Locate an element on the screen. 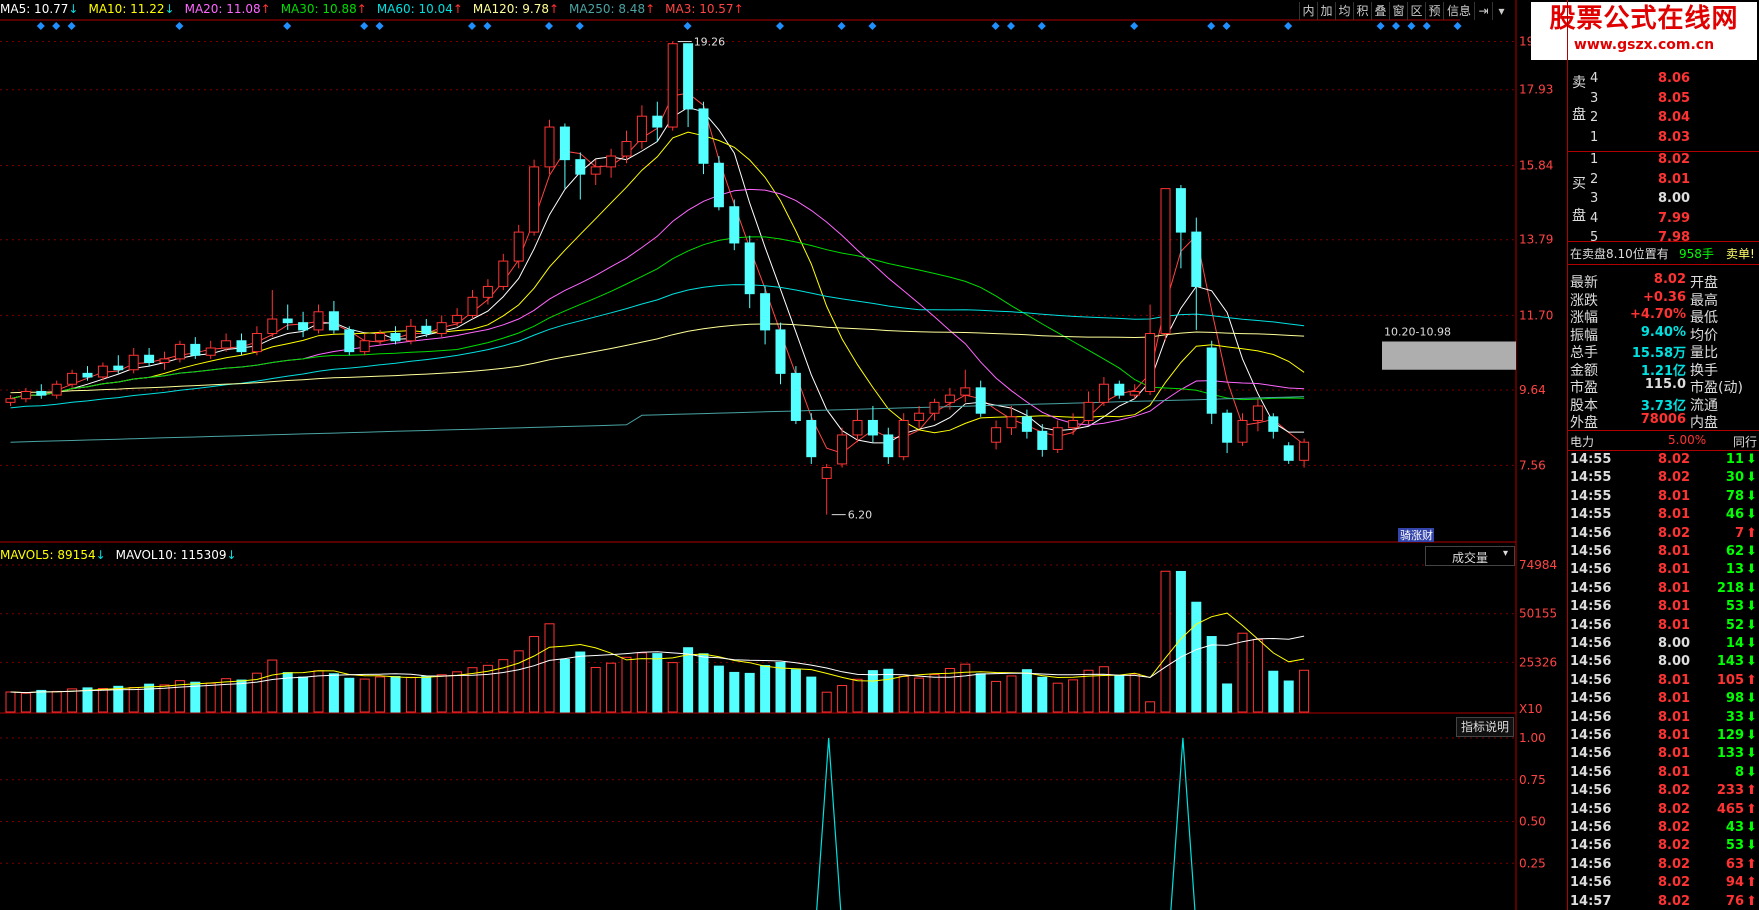 Image resolution: width=1759 pixels, height=910 pixels. quote-value: 3.73亿 is located at coordinates (1663, 406).